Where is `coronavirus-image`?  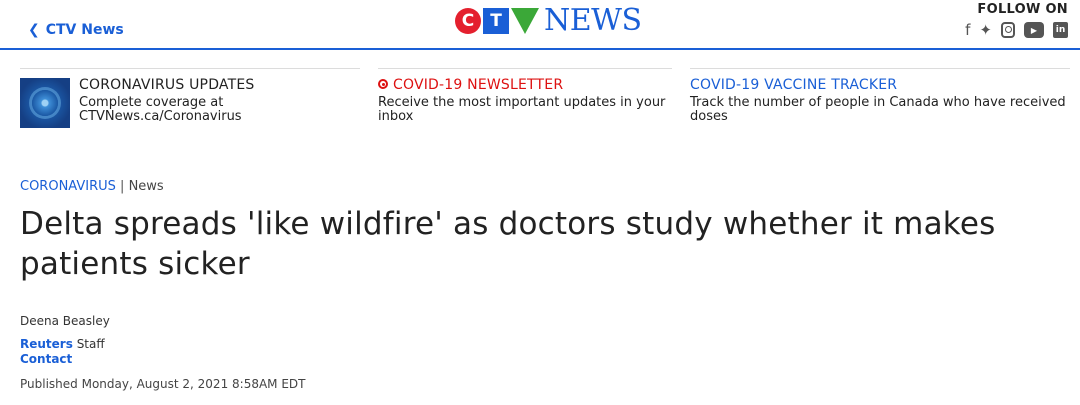
coronavirus-image is located at coordinates (45, 103).